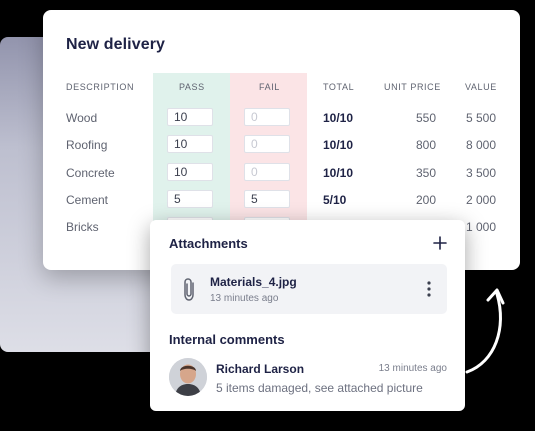 This screenshot has height=431, width=535. What do you see at coordinates (339, 87) in the screenshot?
I see `column-header-total: TOTAL` at bounding box center [339, 87].